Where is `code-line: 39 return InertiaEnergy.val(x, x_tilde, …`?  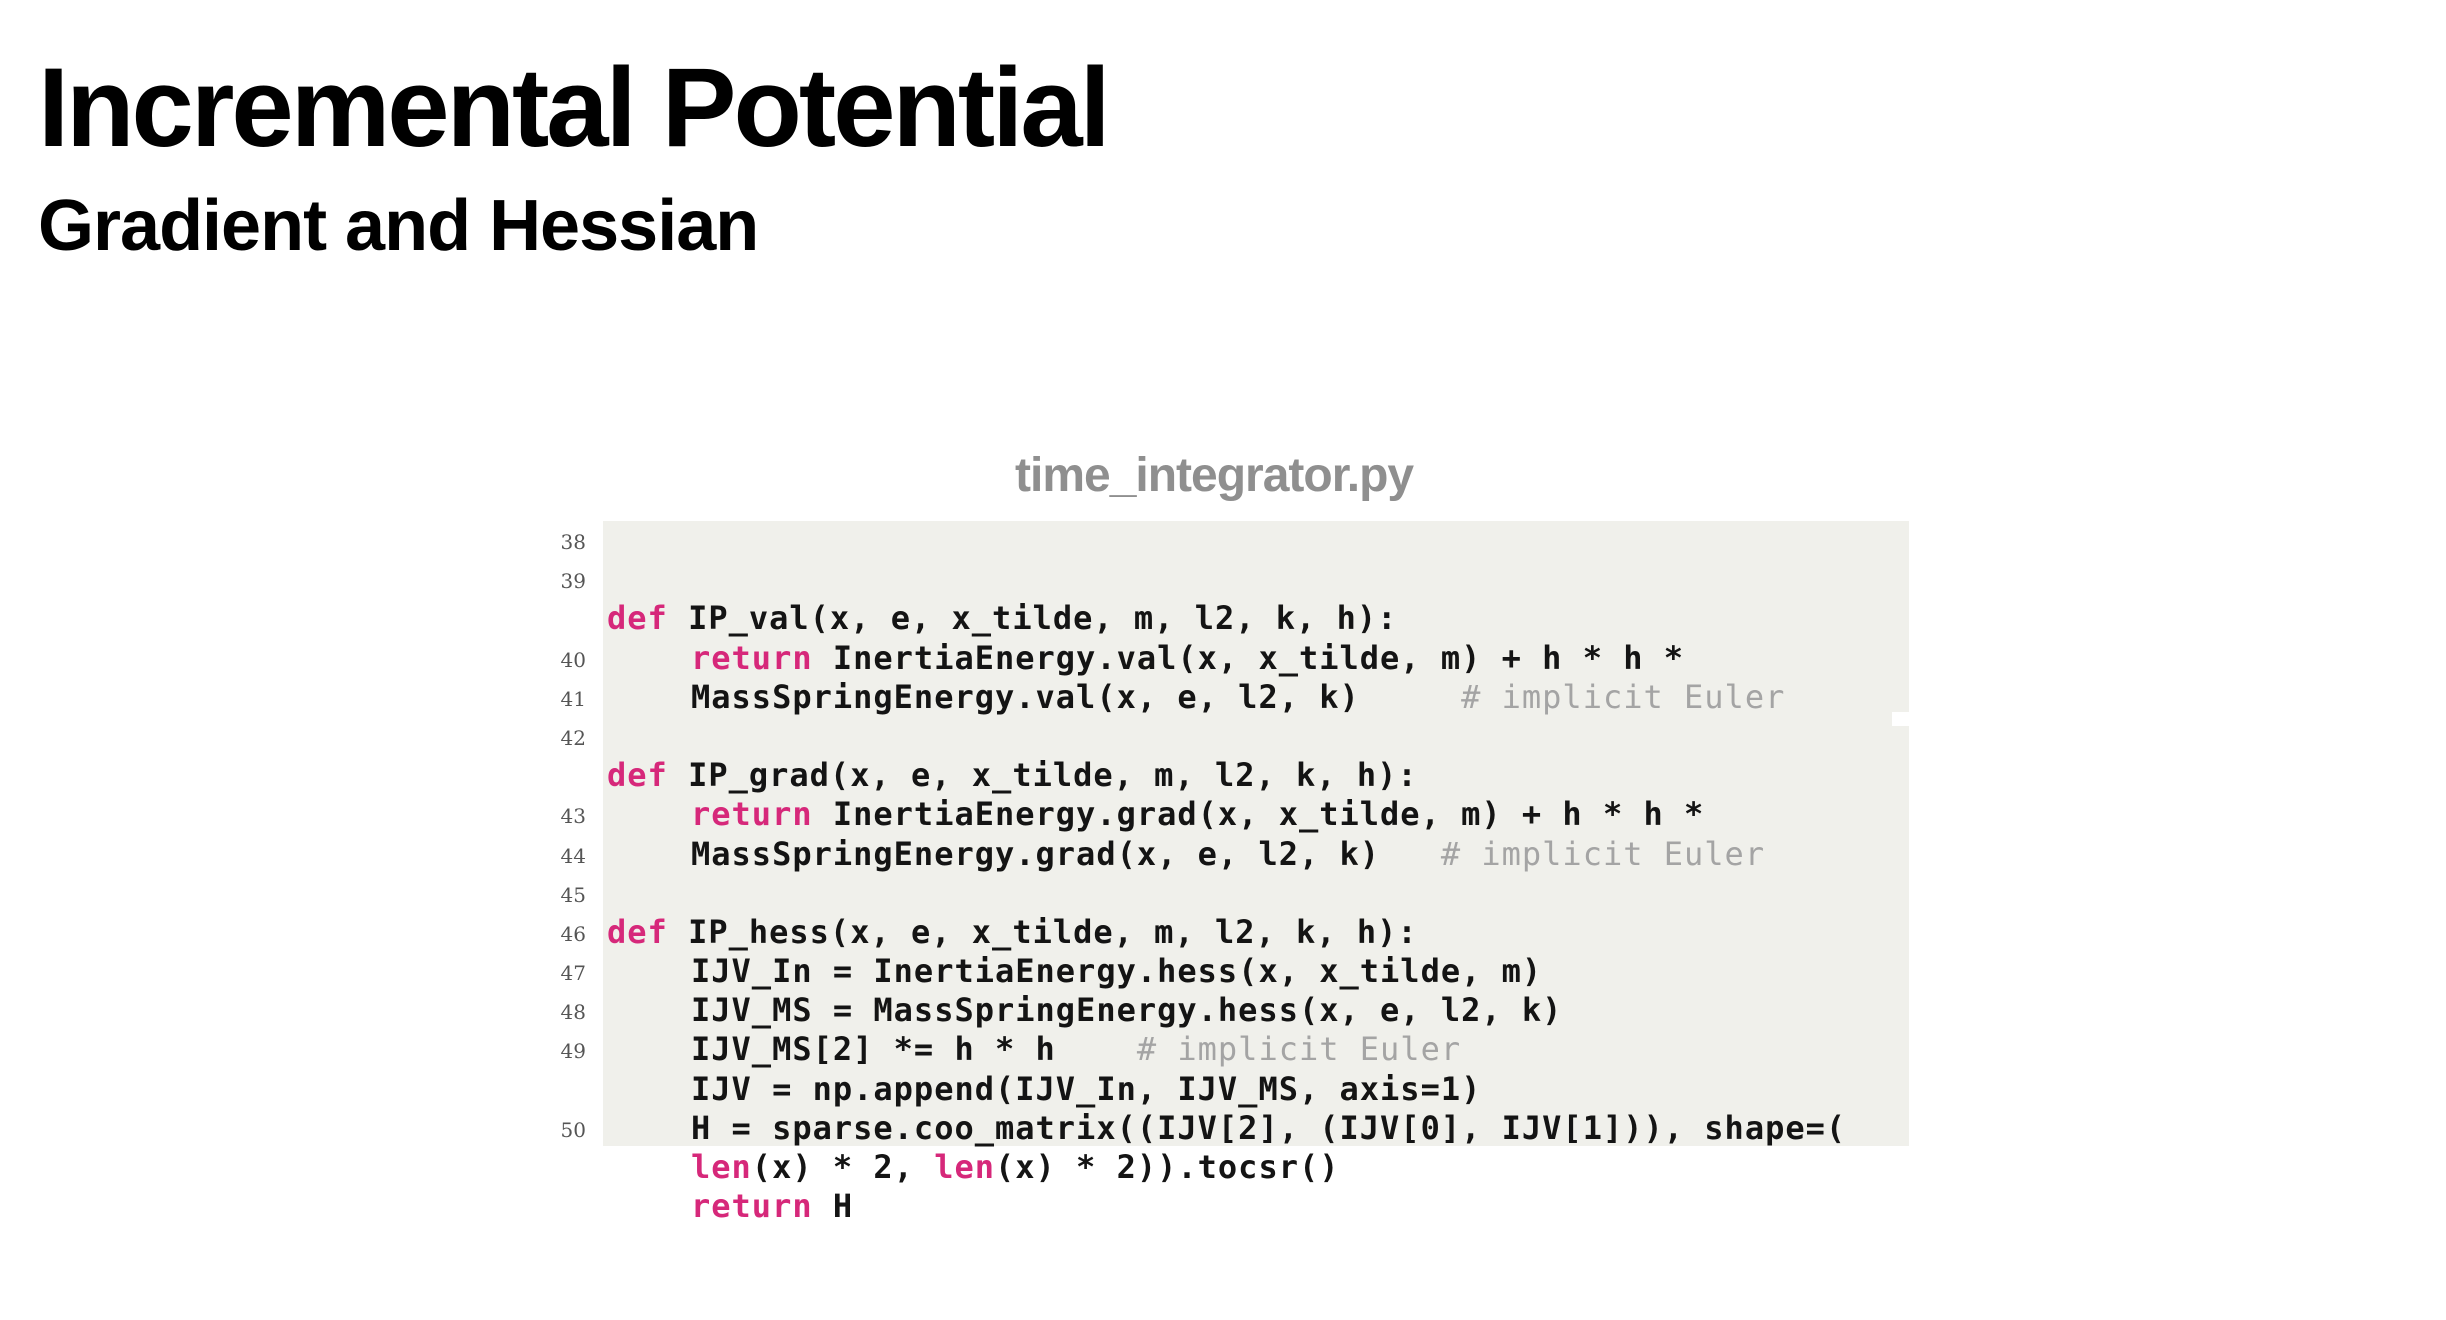
code-line: 39 return InertiaEnergy.val(x, x_tilde, … is located at coordinates (1230, 618).